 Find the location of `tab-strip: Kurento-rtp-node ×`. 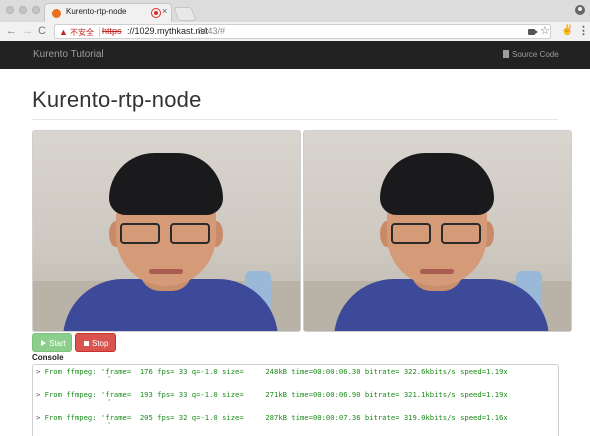

tab-strip: Kurento-rtp-node × is located at coordinates (295, 11).